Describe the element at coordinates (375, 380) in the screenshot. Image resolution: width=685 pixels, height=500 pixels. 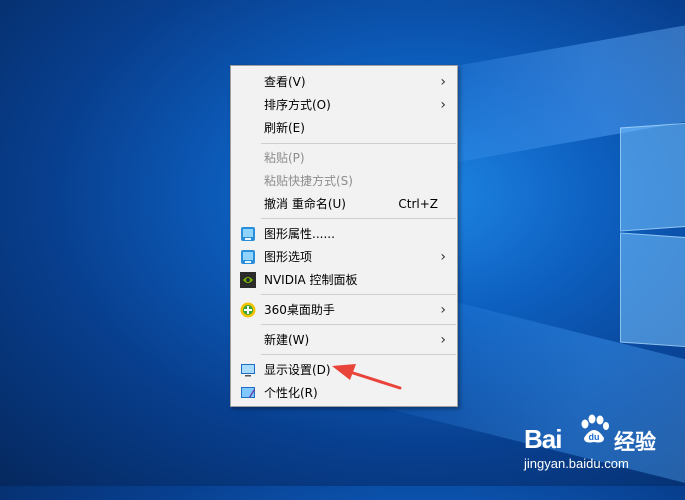
I see `arrow-shaft` at that location.